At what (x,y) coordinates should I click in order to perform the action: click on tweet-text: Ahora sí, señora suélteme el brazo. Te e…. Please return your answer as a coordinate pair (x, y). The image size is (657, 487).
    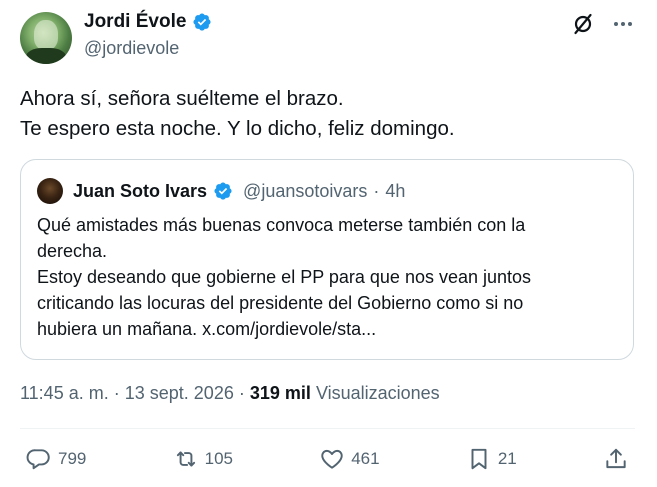
    Looking at the image, I should click on (325, 114).